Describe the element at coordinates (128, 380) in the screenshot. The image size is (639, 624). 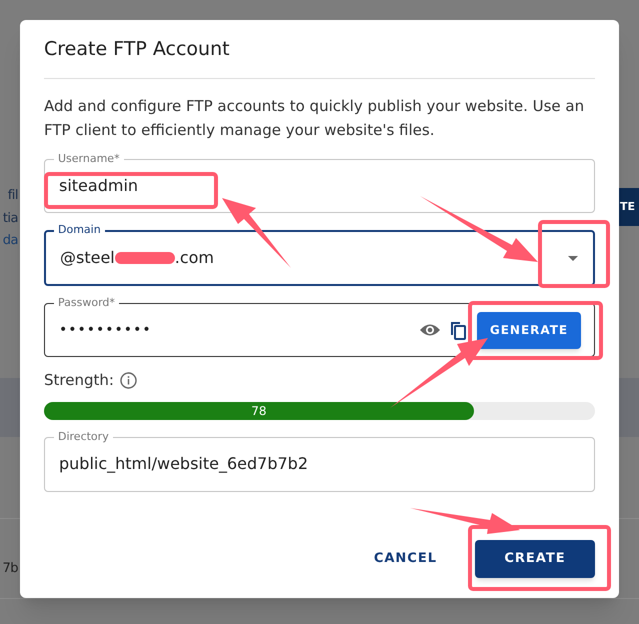
I see `info-icon` at that location.